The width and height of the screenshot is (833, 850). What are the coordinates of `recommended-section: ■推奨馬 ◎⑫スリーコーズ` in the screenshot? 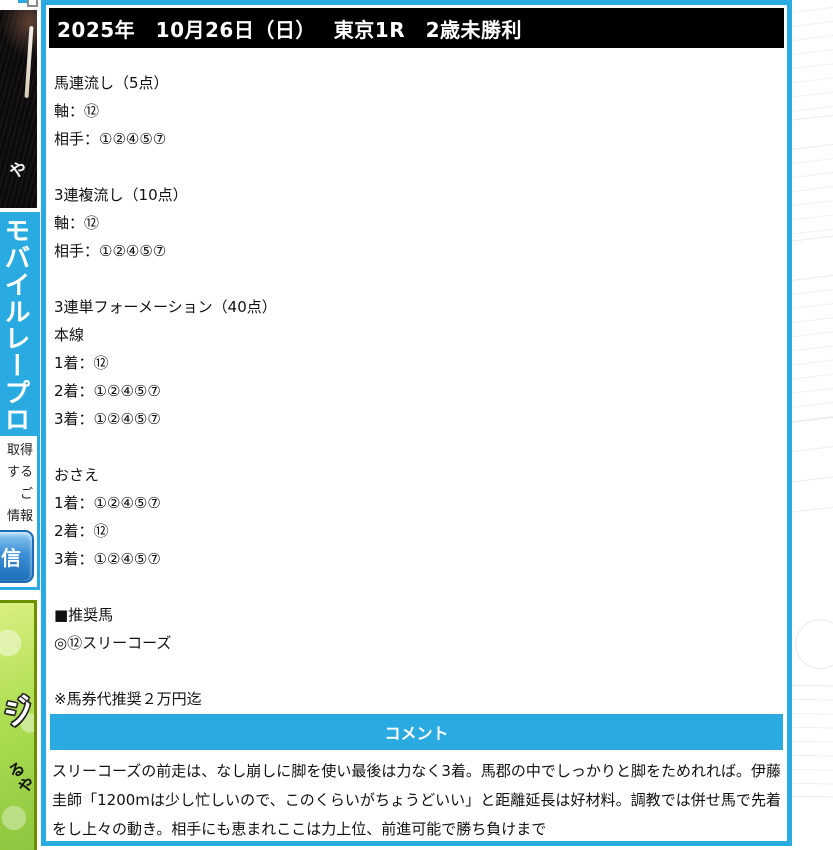 It's located at (416, 629).